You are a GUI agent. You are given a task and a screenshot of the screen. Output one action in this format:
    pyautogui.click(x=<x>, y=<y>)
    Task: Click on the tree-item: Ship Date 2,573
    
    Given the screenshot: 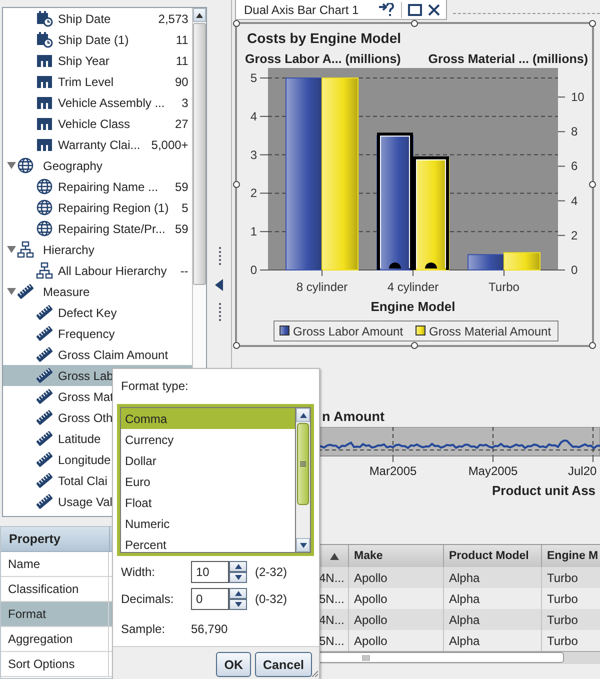 What is the action you would take?
    pyautogui.click(x=97, y=18)
    